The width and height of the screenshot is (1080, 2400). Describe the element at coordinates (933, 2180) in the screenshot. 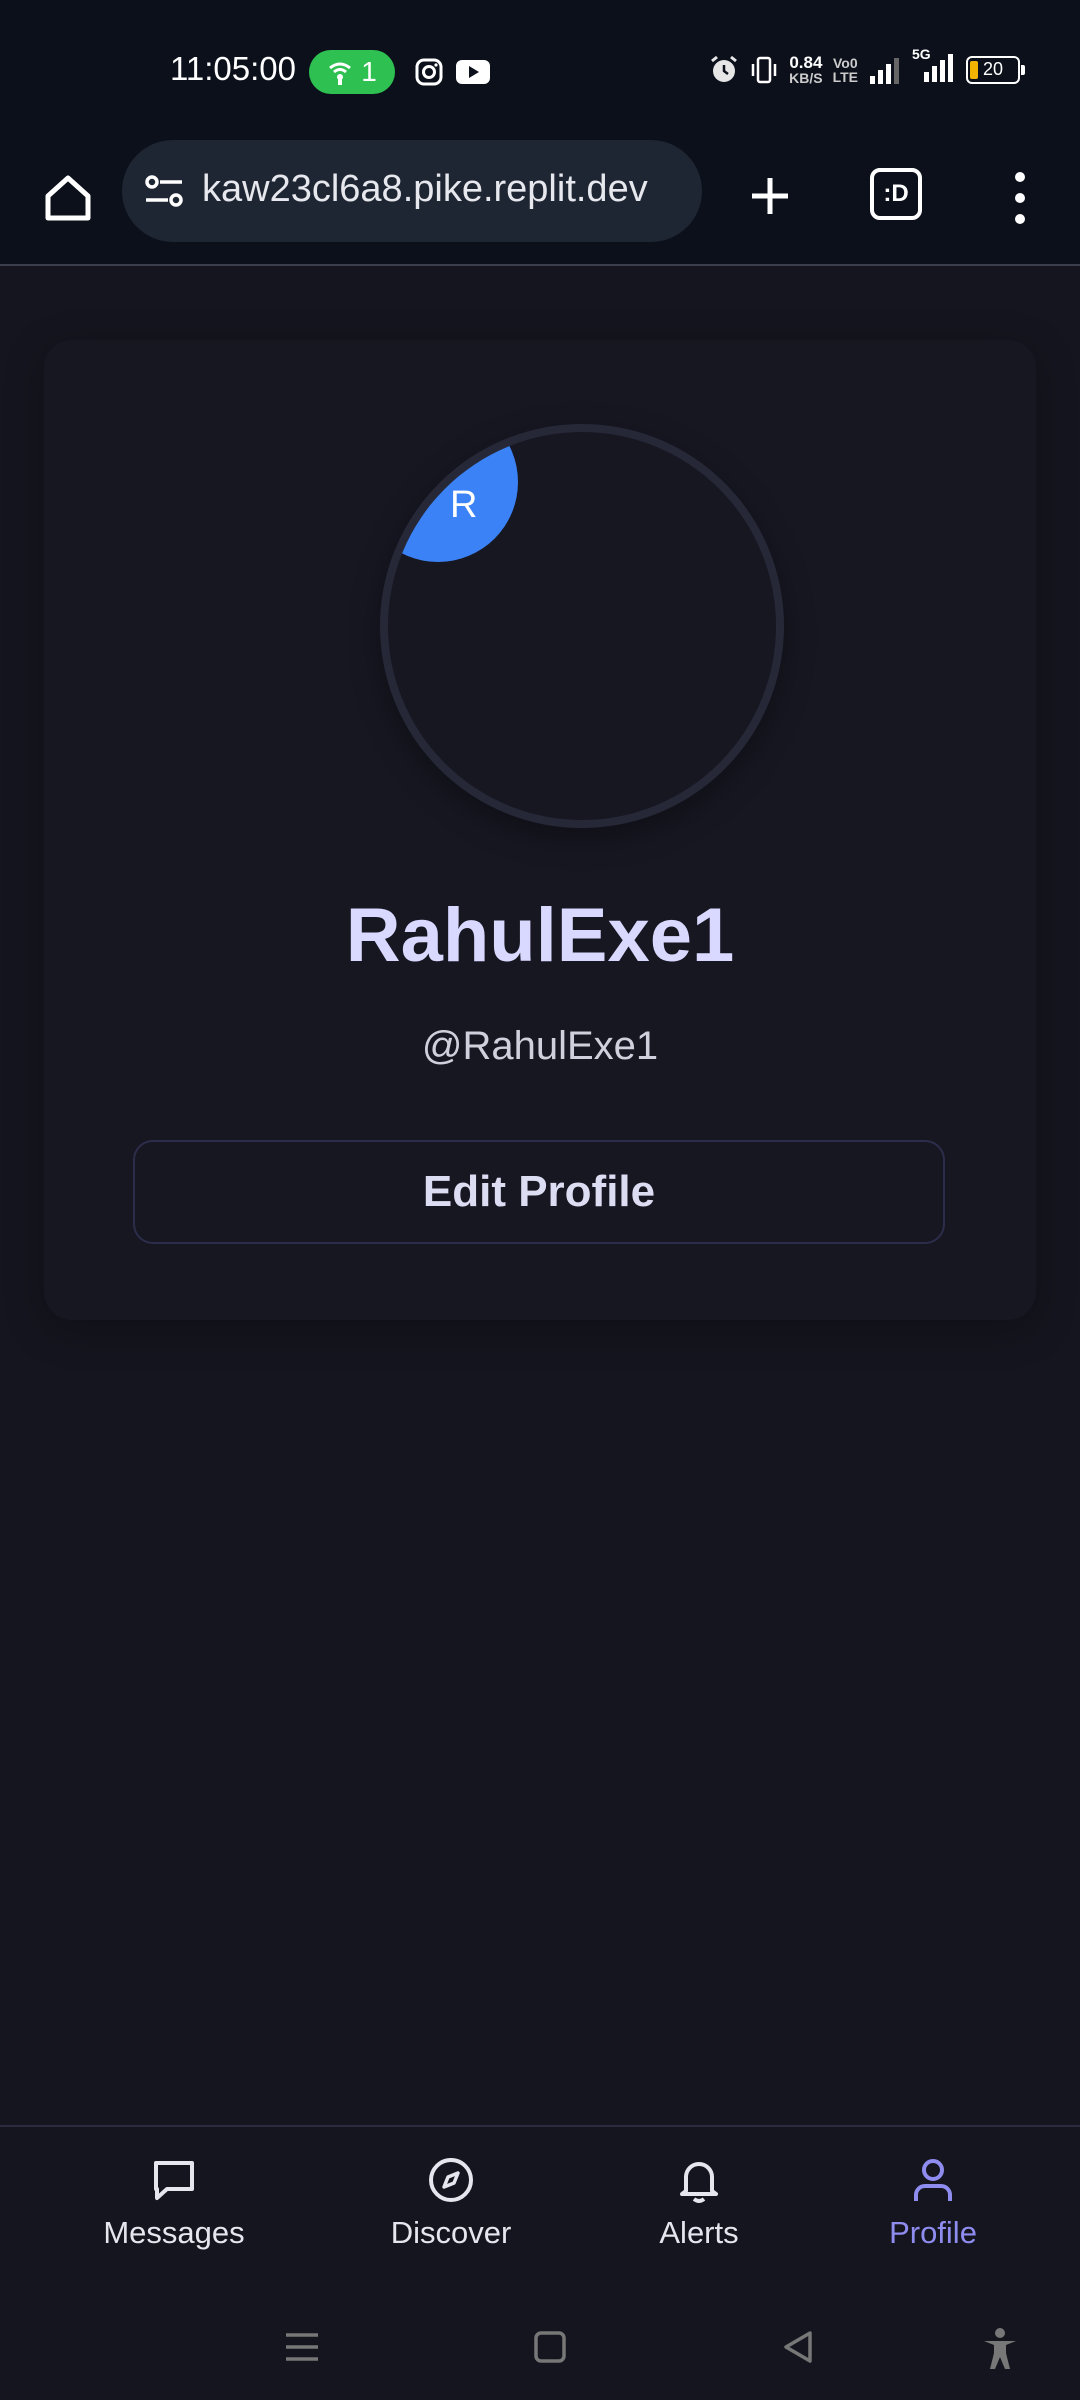

I see `user-icon` at that location.